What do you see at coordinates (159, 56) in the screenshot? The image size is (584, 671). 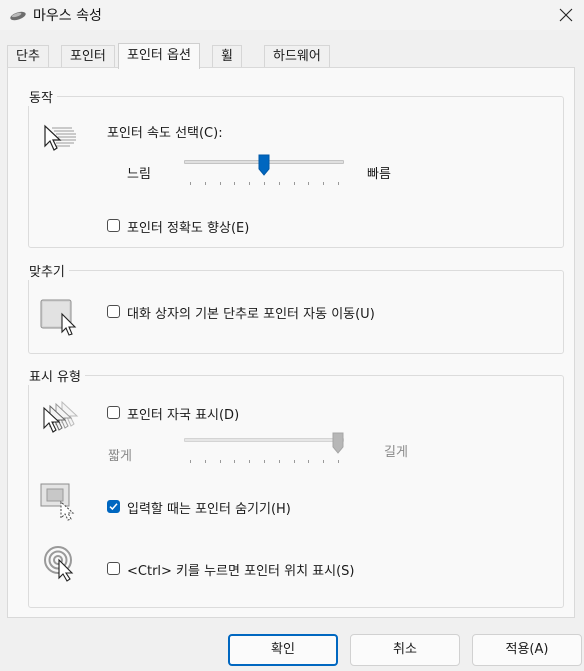 I see `tab-pointer-options: 포인터 옵션` at bounding box center [159, 56].